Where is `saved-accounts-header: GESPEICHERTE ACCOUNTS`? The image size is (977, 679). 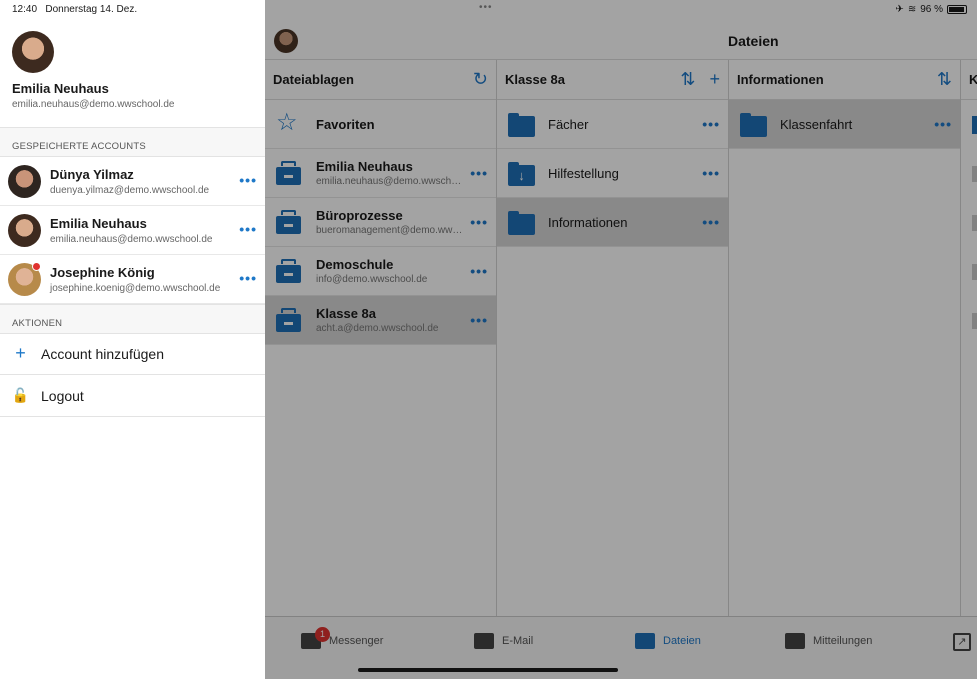
saved-accounts-header: GESPEICHERTE ACCOUNTS is located at coordinates (132, 142).